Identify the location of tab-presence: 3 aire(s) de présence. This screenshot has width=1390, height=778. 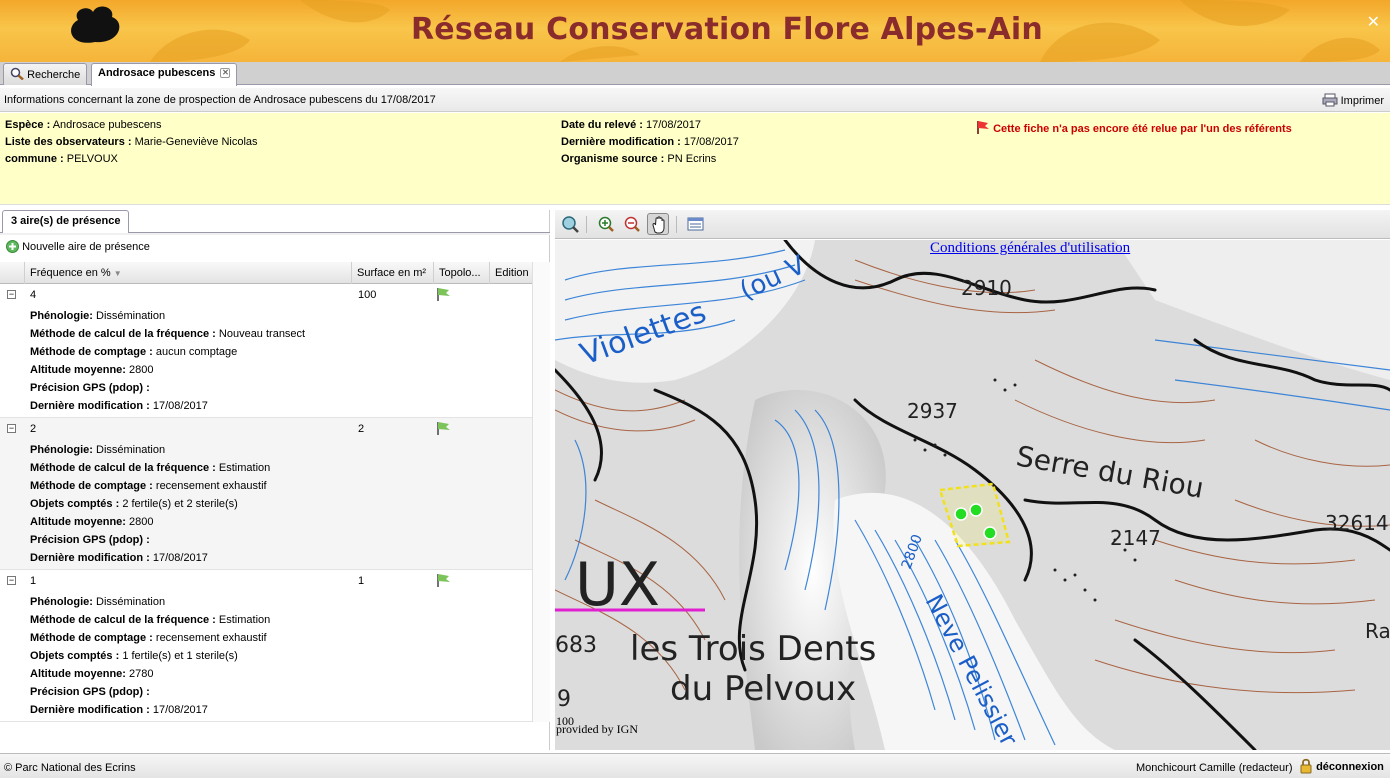
(66, 221).